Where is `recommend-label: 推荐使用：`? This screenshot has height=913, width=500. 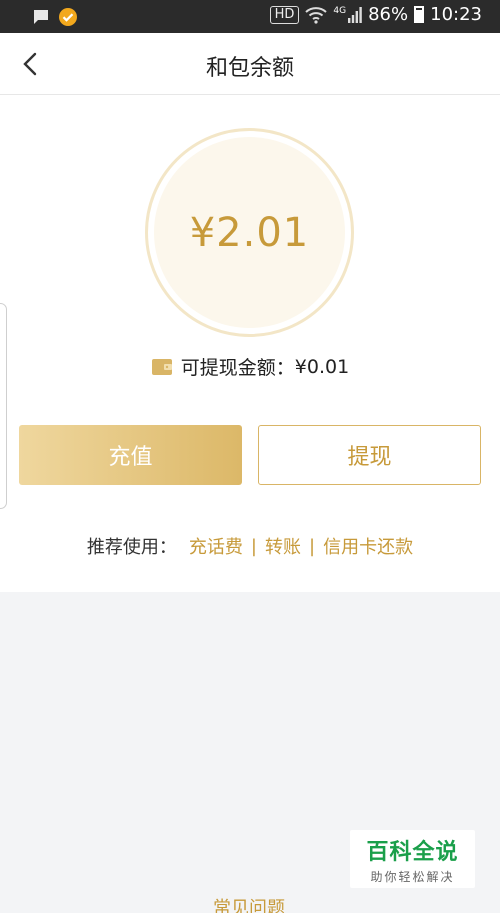
recommend-label: 推荐使用： is located at coordinates (131, 547).